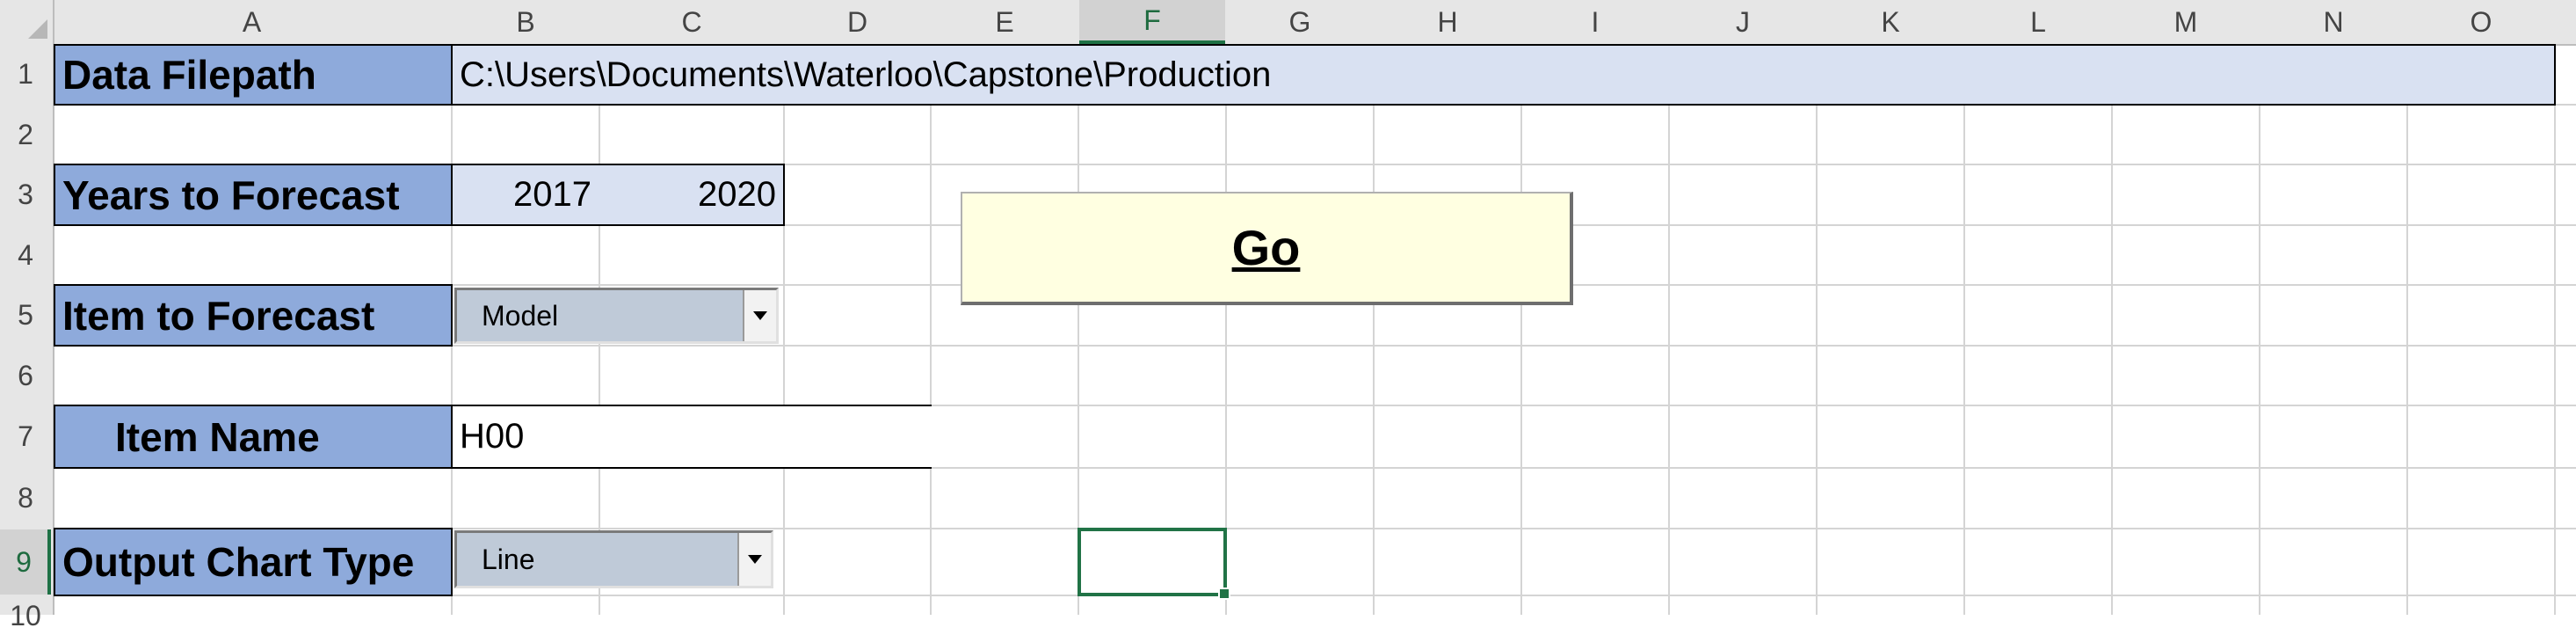  I want to click on item-to-forecast-dropdown: Model, so click(616, 316).